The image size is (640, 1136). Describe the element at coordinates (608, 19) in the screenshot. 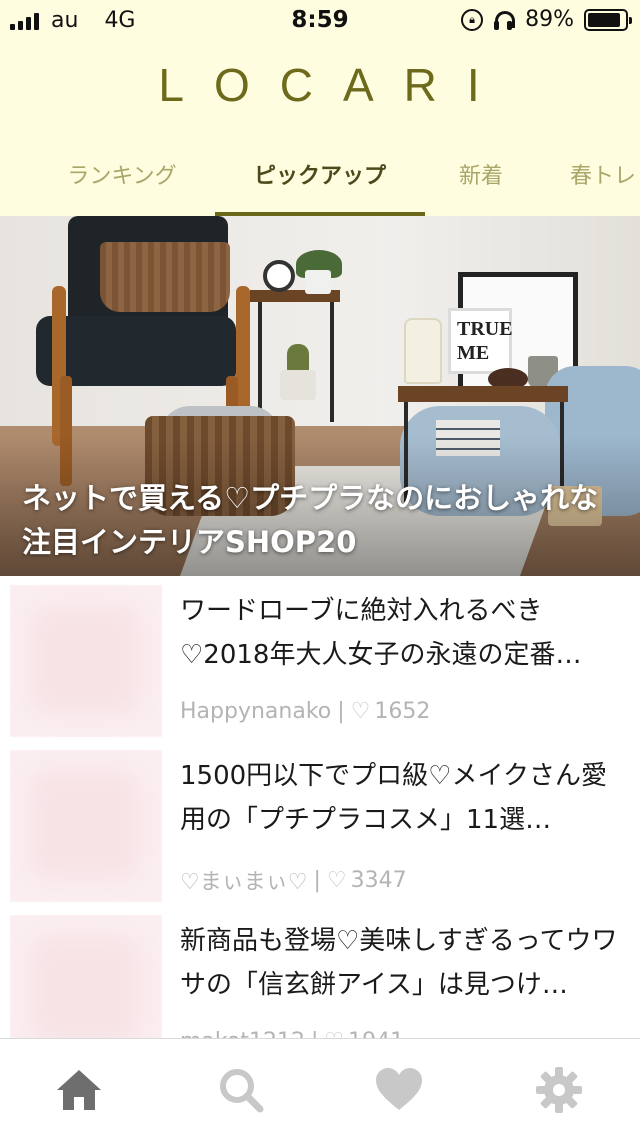

I see `battery-icon` at that location.